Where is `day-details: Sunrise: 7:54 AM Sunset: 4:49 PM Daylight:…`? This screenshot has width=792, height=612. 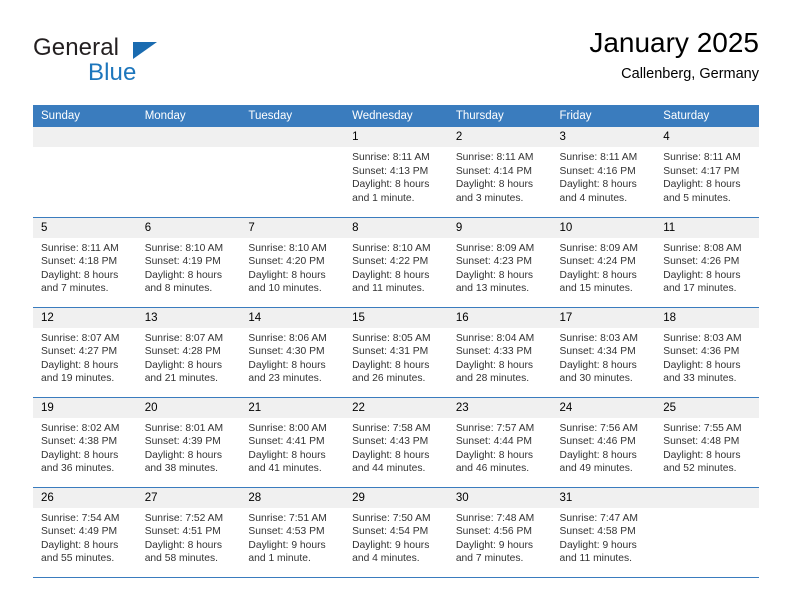 day-details: Sunrise: 7:54 AM Sunset: 4:49 PM Daylight:… is located at coordinates (85, 537).